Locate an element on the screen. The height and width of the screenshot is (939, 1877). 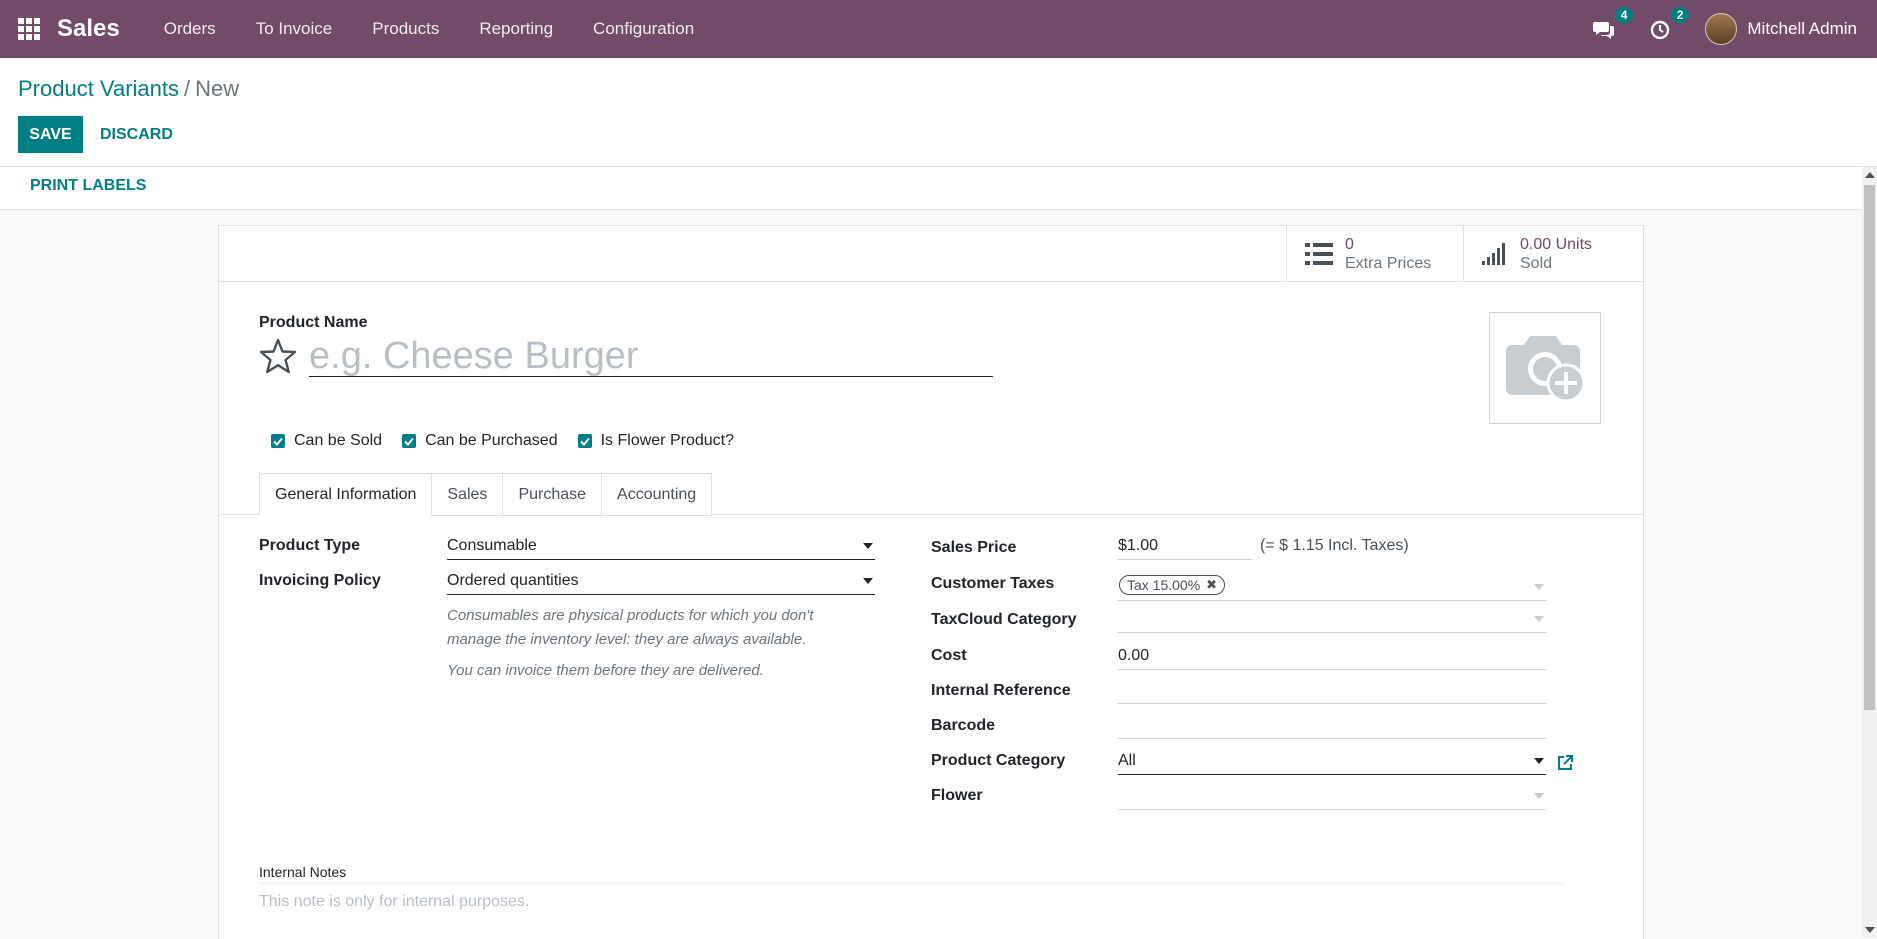
favorite-star-icon is located at coordinates (278, 356).